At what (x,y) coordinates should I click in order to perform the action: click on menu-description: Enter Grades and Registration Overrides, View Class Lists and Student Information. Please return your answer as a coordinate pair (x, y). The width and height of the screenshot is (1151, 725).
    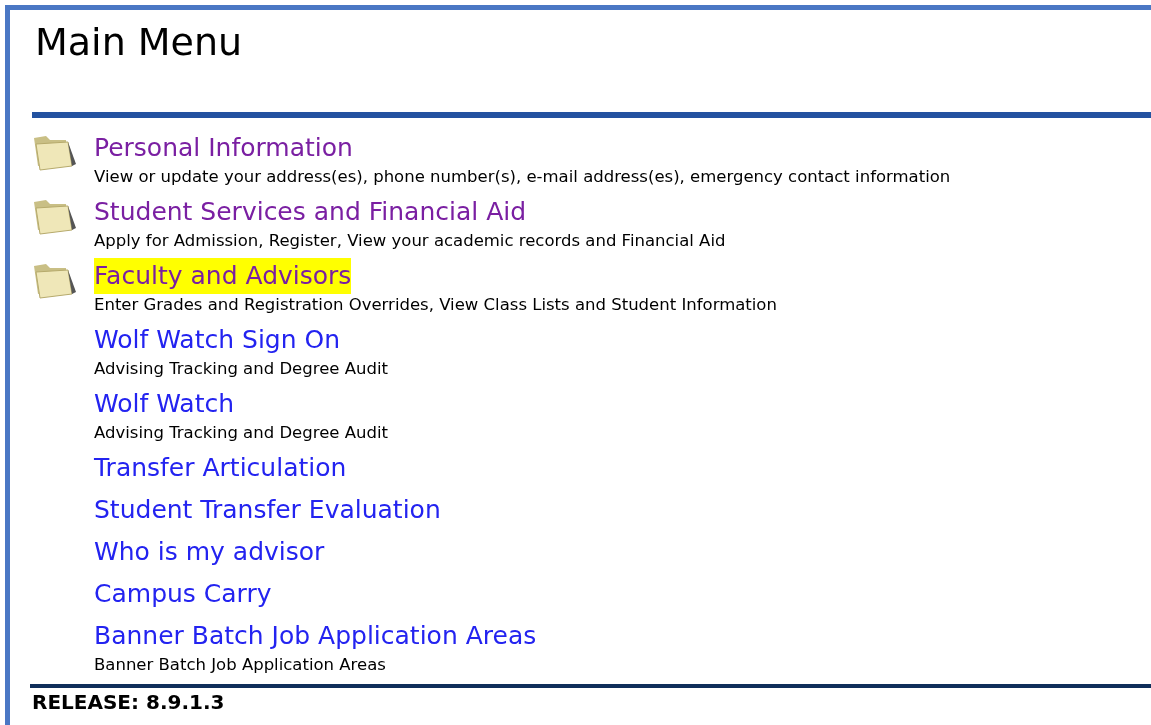
    Looking at the image, I should click on (435, 305).